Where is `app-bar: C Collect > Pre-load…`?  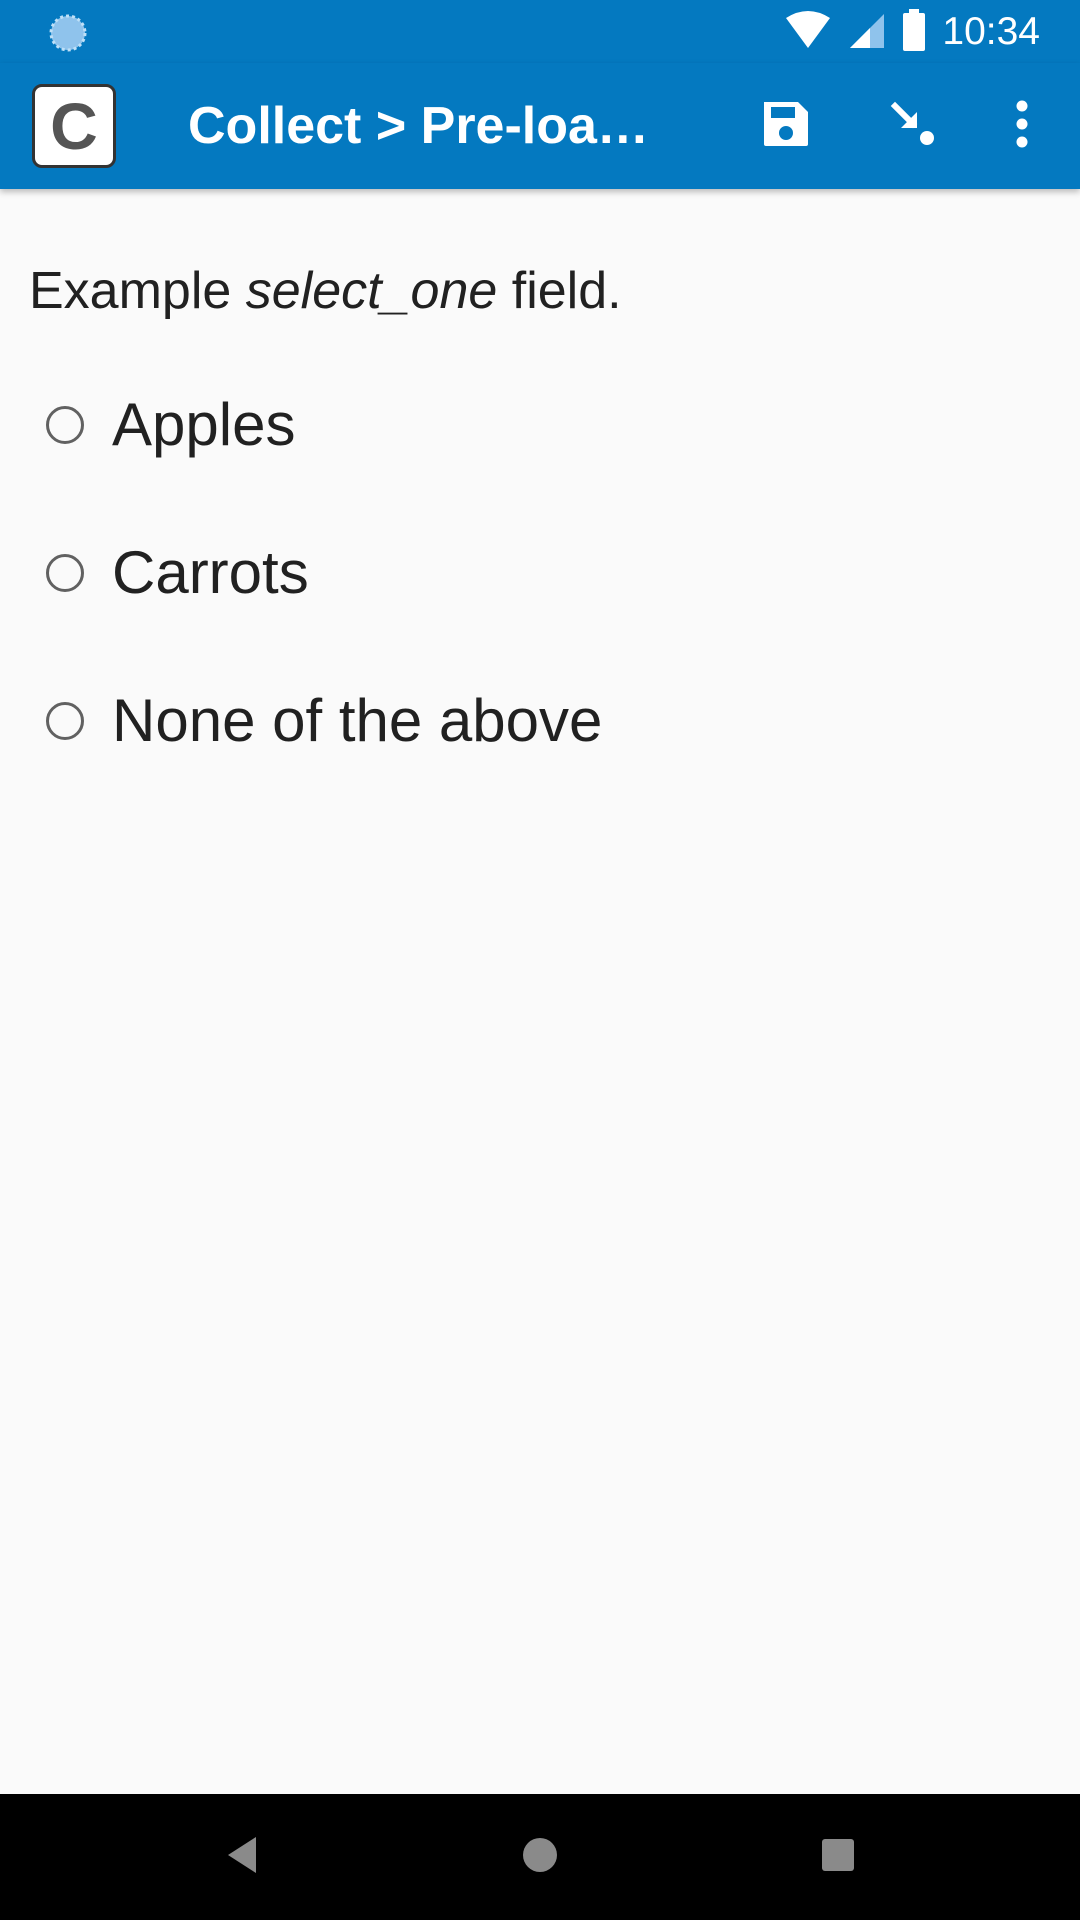
app-bar: C Collect > Pre-load… is located at coordinates (540, 126).